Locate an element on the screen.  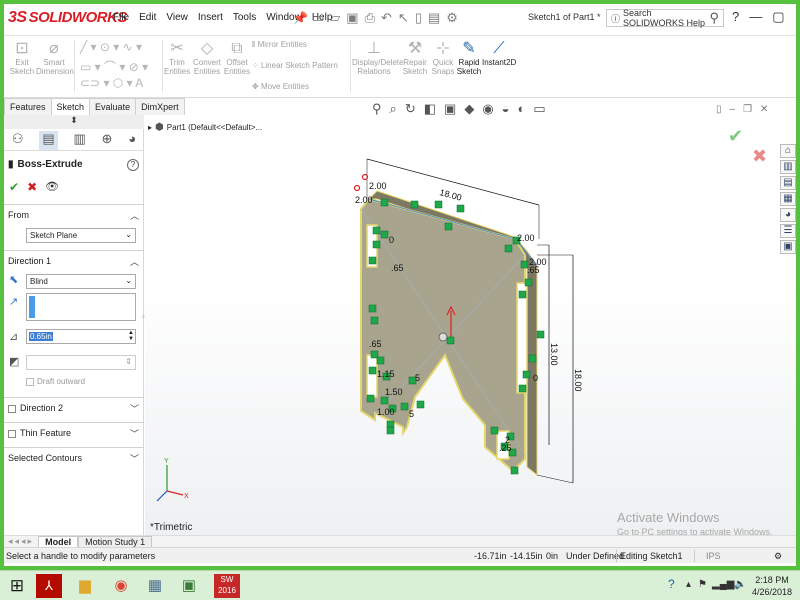
taskbar-clock: 2:18 PM 4/26/2018 is located at coordinates (772, 586).